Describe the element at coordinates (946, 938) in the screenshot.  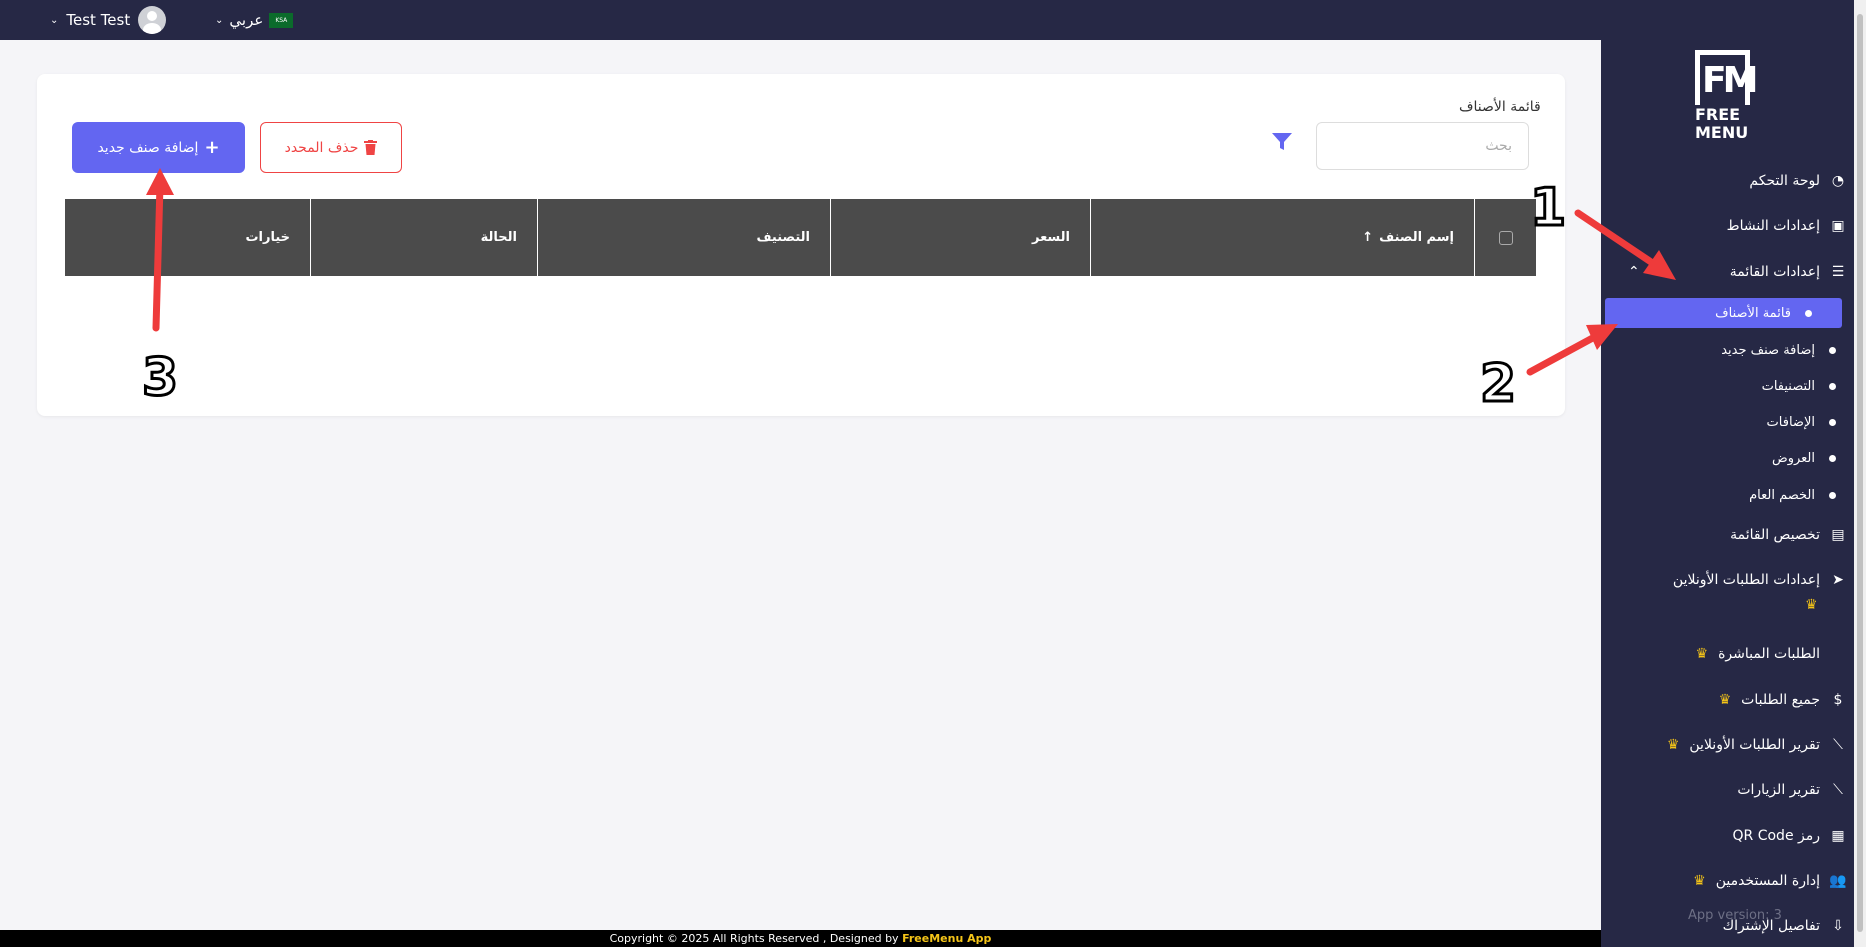
I see `footer-brand-link: FreeMenu App` at that location.